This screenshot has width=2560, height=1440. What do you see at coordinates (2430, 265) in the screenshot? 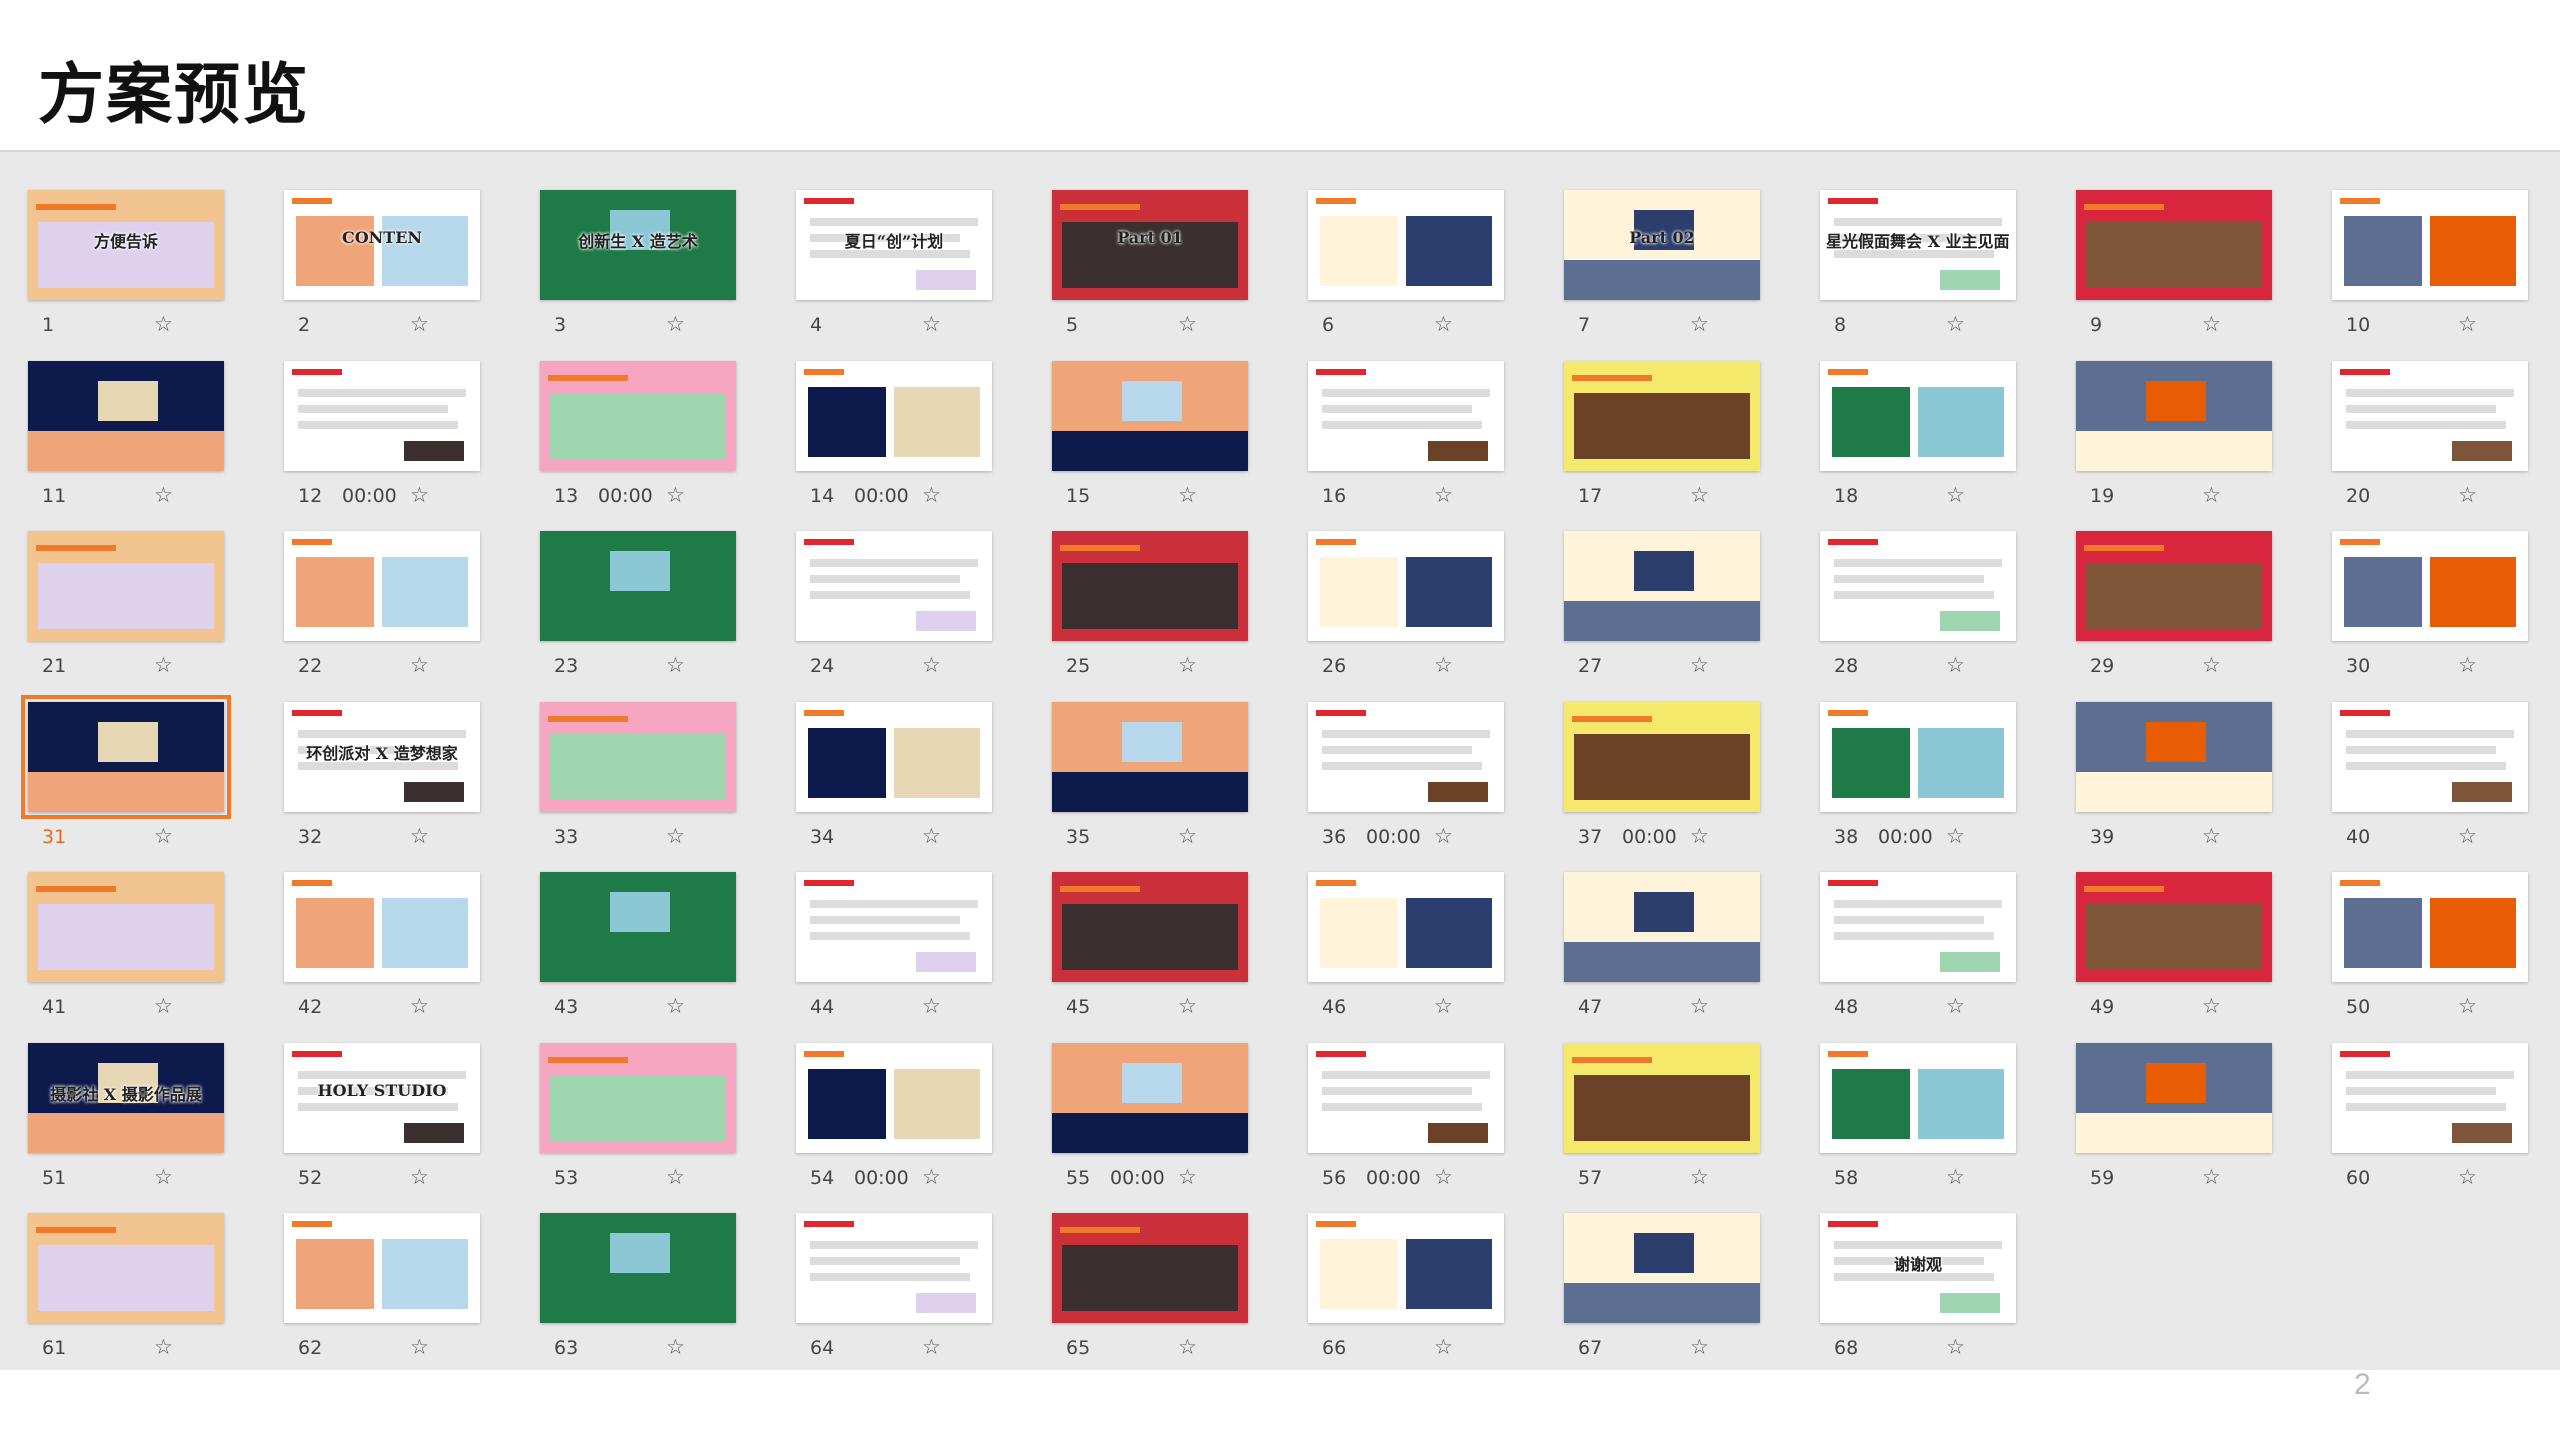
I see `slide-thumbnail-10: 10 ☆` at bounding box center [2430, 265].